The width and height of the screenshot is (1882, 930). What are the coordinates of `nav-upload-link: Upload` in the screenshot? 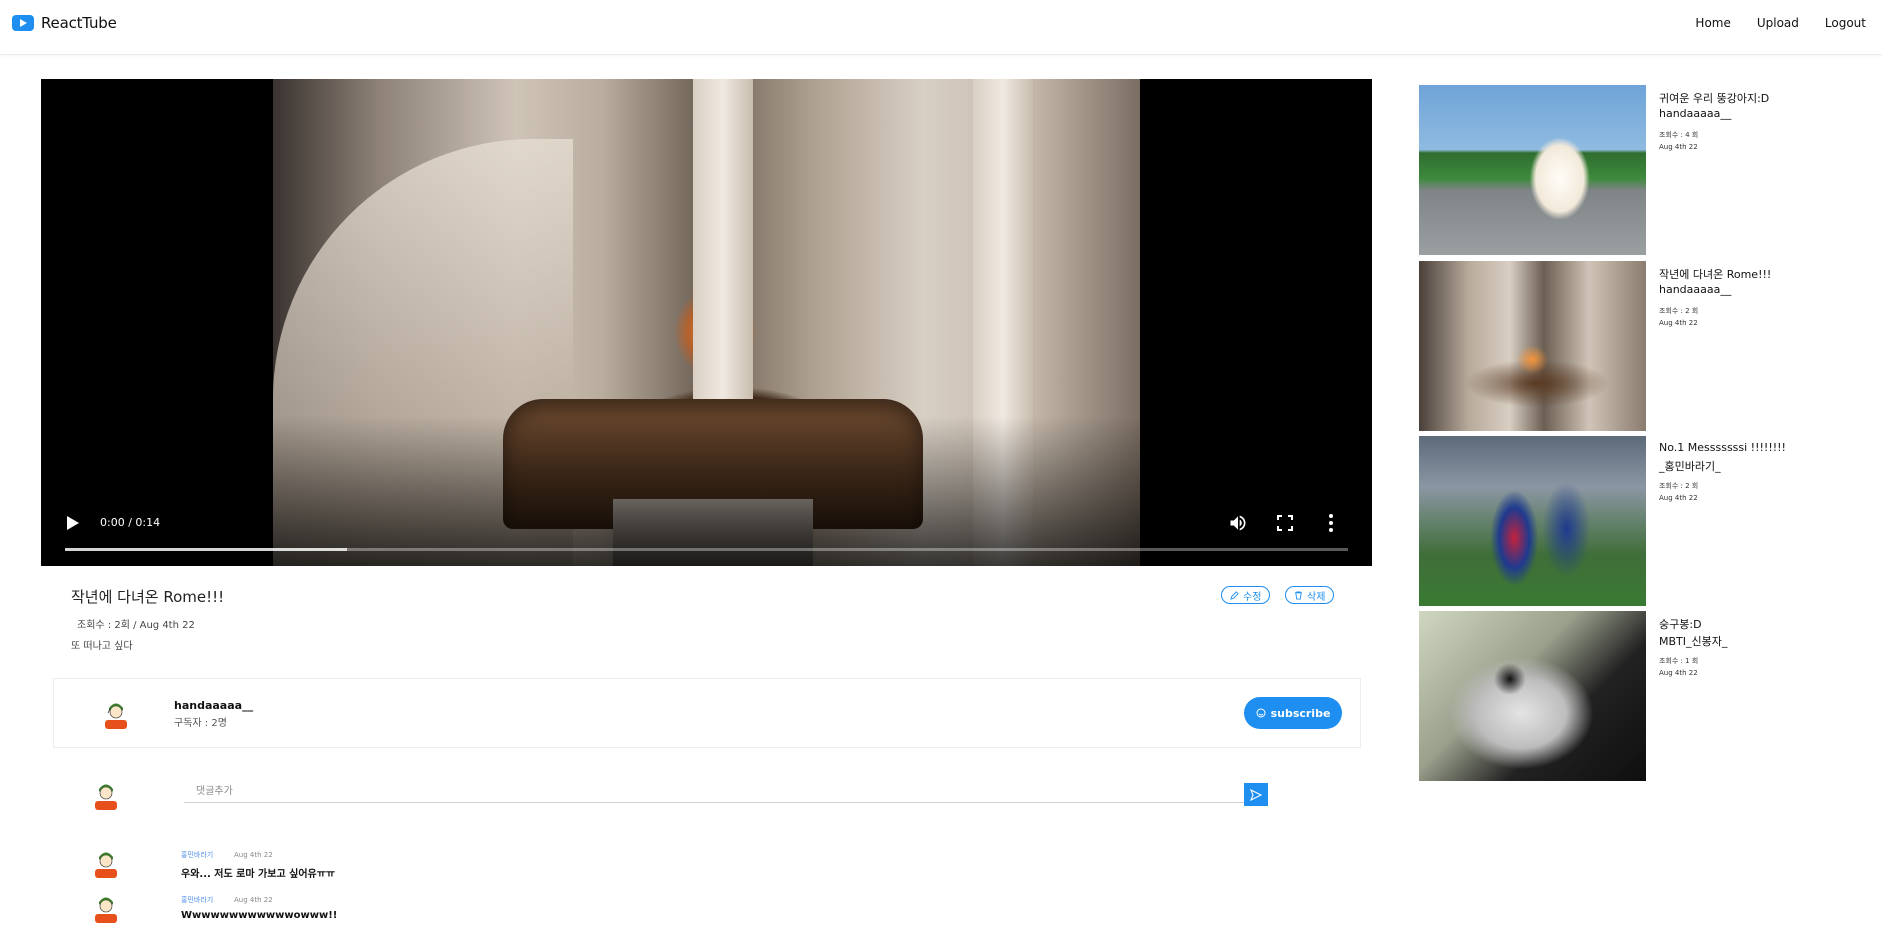 It's located at (1778, 23).